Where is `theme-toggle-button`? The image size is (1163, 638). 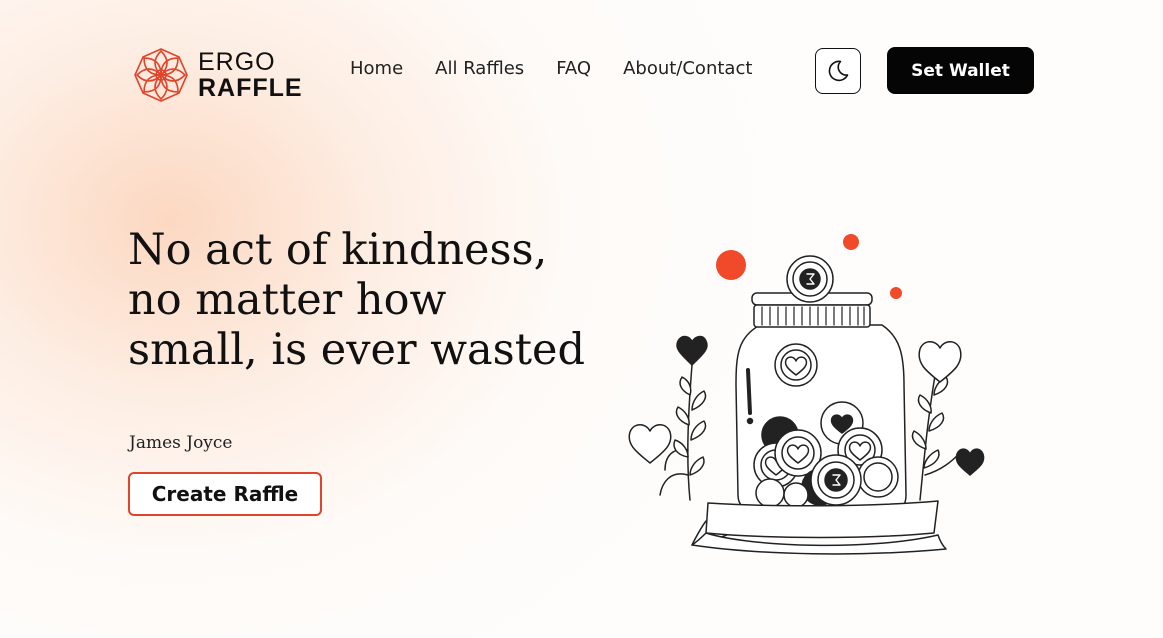 theme-toggle-button is located at coordinates (838, 71).